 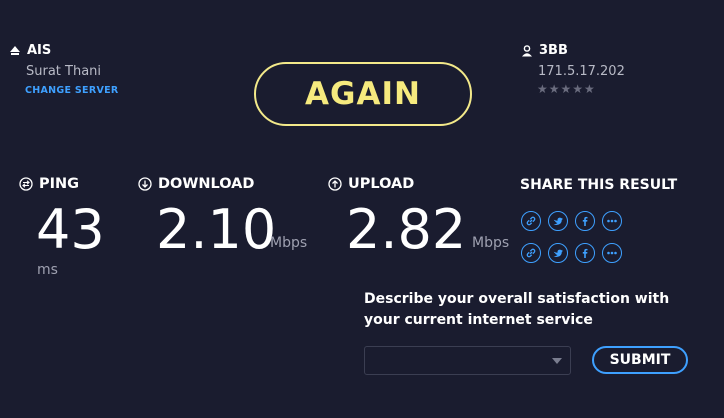 What do you see at coordinates (335, 184) in the screenshot?
I see `upload-icon` at bounding box center [335, 184].